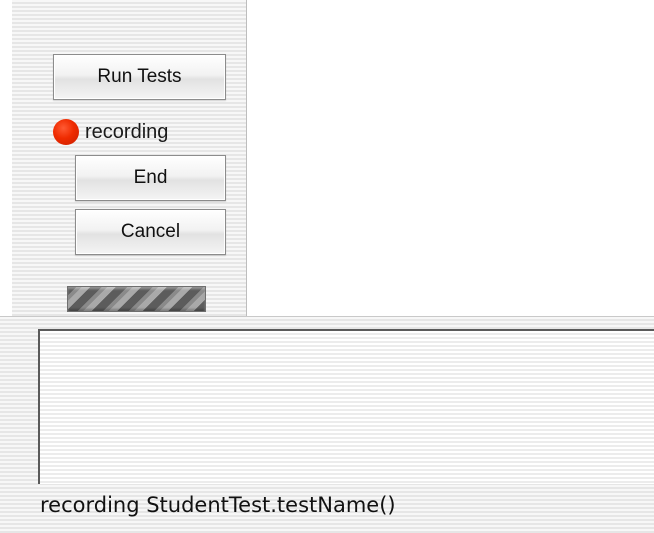 The width and height of the screenshot is (654, 533). What do you see at coordinates (150, 232) in the screenshot?
I see `cancel-button: Cancel` at bounding box center [150, 232].